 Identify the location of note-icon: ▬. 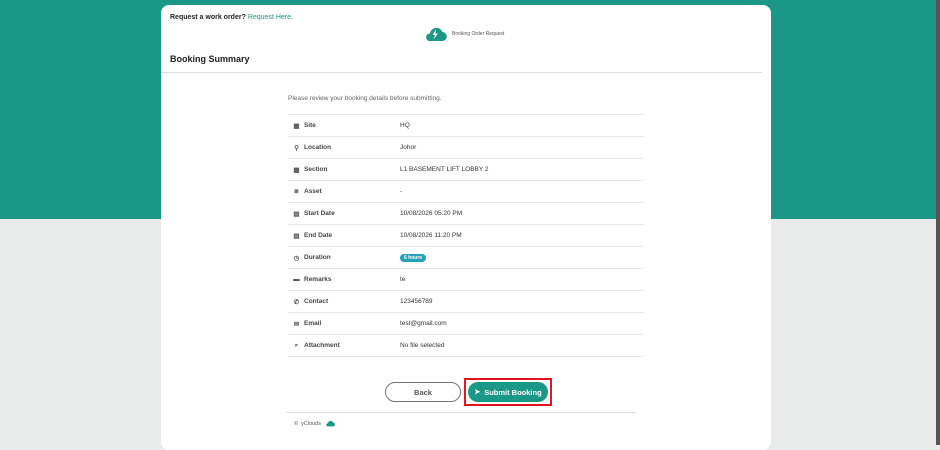
(296, 279).